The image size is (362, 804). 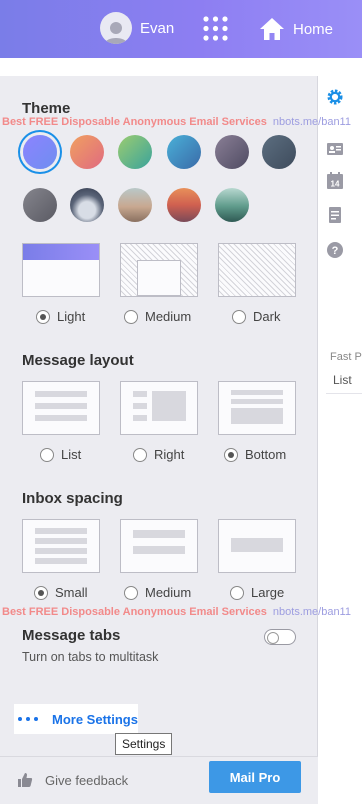 I want to click on message-tabs-title: Message tabs, so click(x=71, y=635).